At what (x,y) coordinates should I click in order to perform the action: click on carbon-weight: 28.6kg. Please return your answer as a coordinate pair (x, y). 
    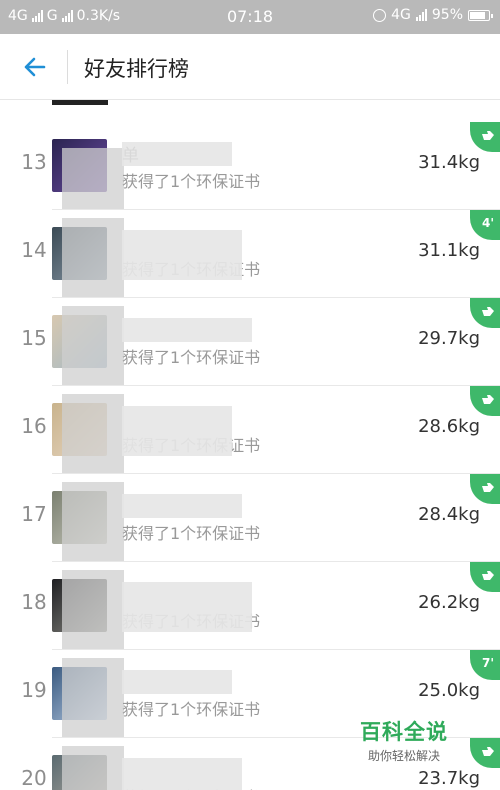
    Looking at the image, I should click on (449, 426).